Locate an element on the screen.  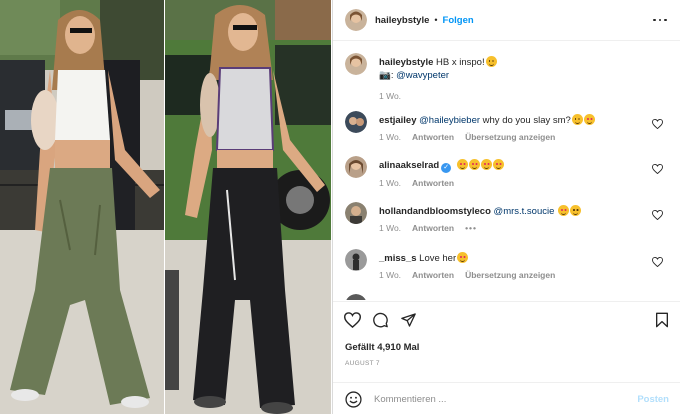
comment-more-icon: ••• is located at coordinates (471, 228).